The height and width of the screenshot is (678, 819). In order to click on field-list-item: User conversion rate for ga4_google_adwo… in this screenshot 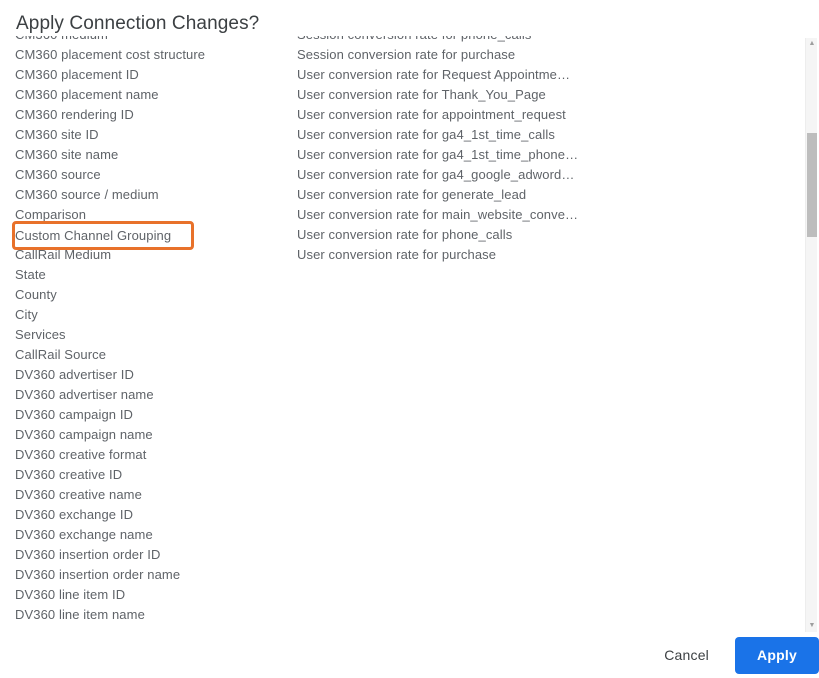, I will do `click(439, 175)`.